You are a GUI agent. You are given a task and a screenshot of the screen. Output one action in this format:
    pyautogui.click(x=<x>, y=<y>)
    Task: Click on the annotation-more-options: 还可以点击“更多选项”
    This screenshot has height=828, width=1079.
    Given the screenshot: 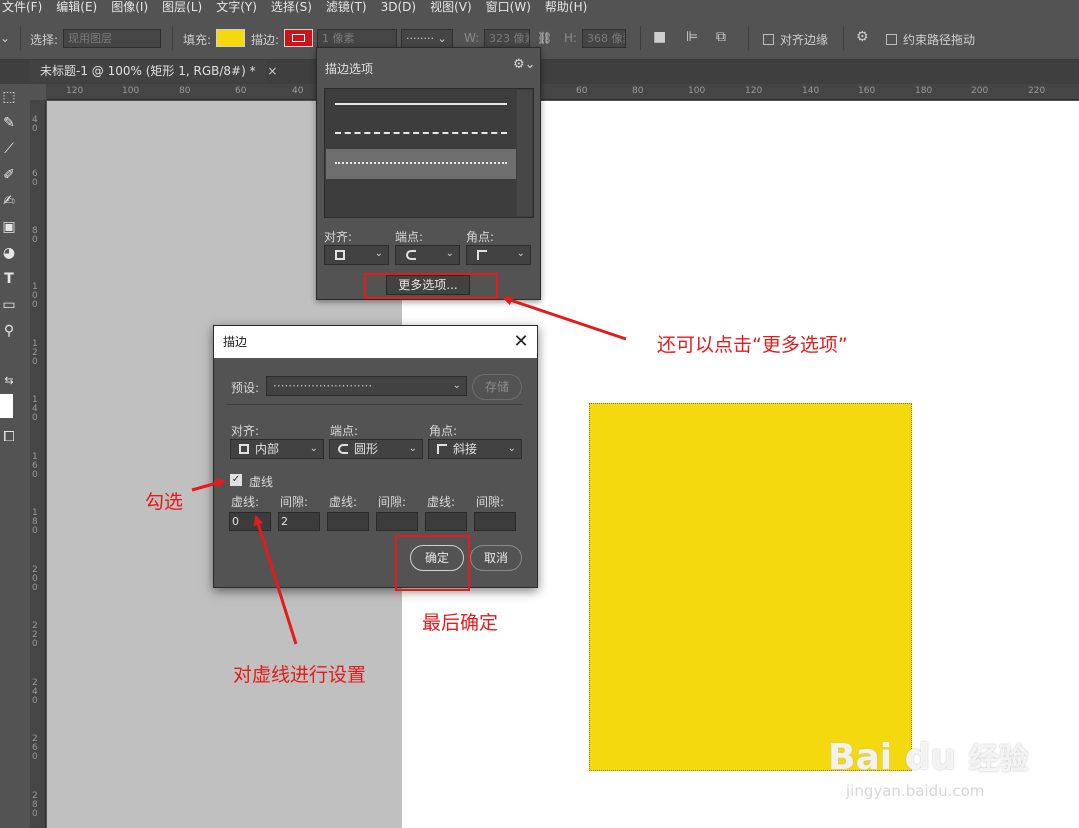 What is the action you would take?
    pyautogui.click(x=752, y=345)
    